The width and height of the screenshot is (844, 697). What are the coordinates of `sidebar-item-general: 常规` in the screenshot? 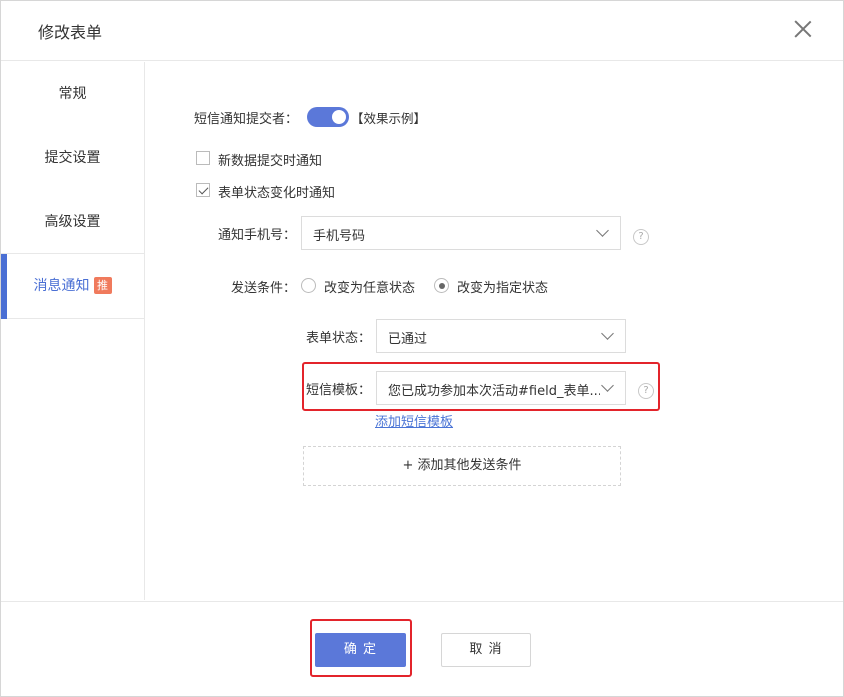 It's located at (72, 94).